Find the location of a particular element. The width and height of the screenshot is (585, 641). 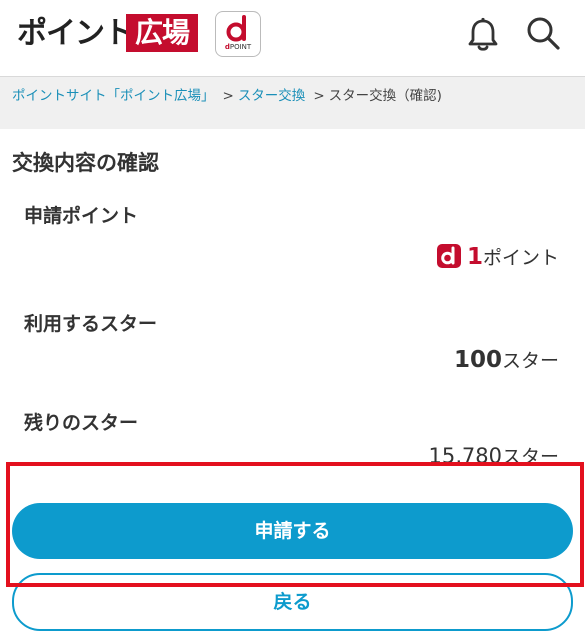

back-button: 戻る is located at coordinates (292, 602).